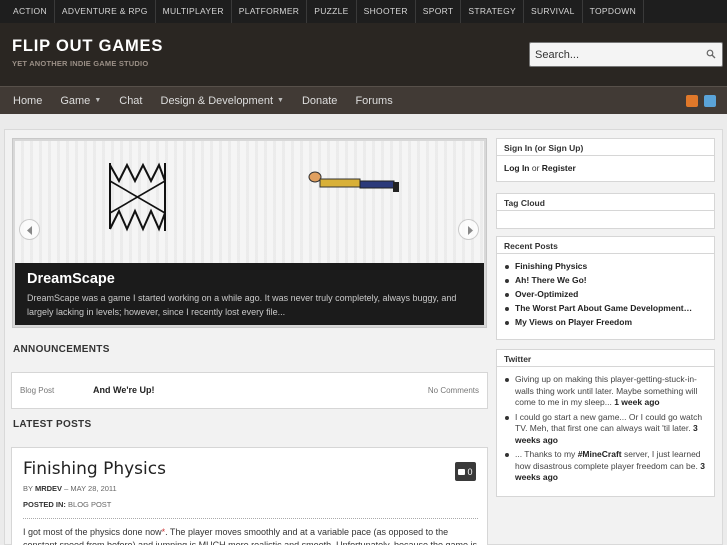  Describe the element at coordinates (710, 101) in the screenshot. I see `twitter-icon` at that location.